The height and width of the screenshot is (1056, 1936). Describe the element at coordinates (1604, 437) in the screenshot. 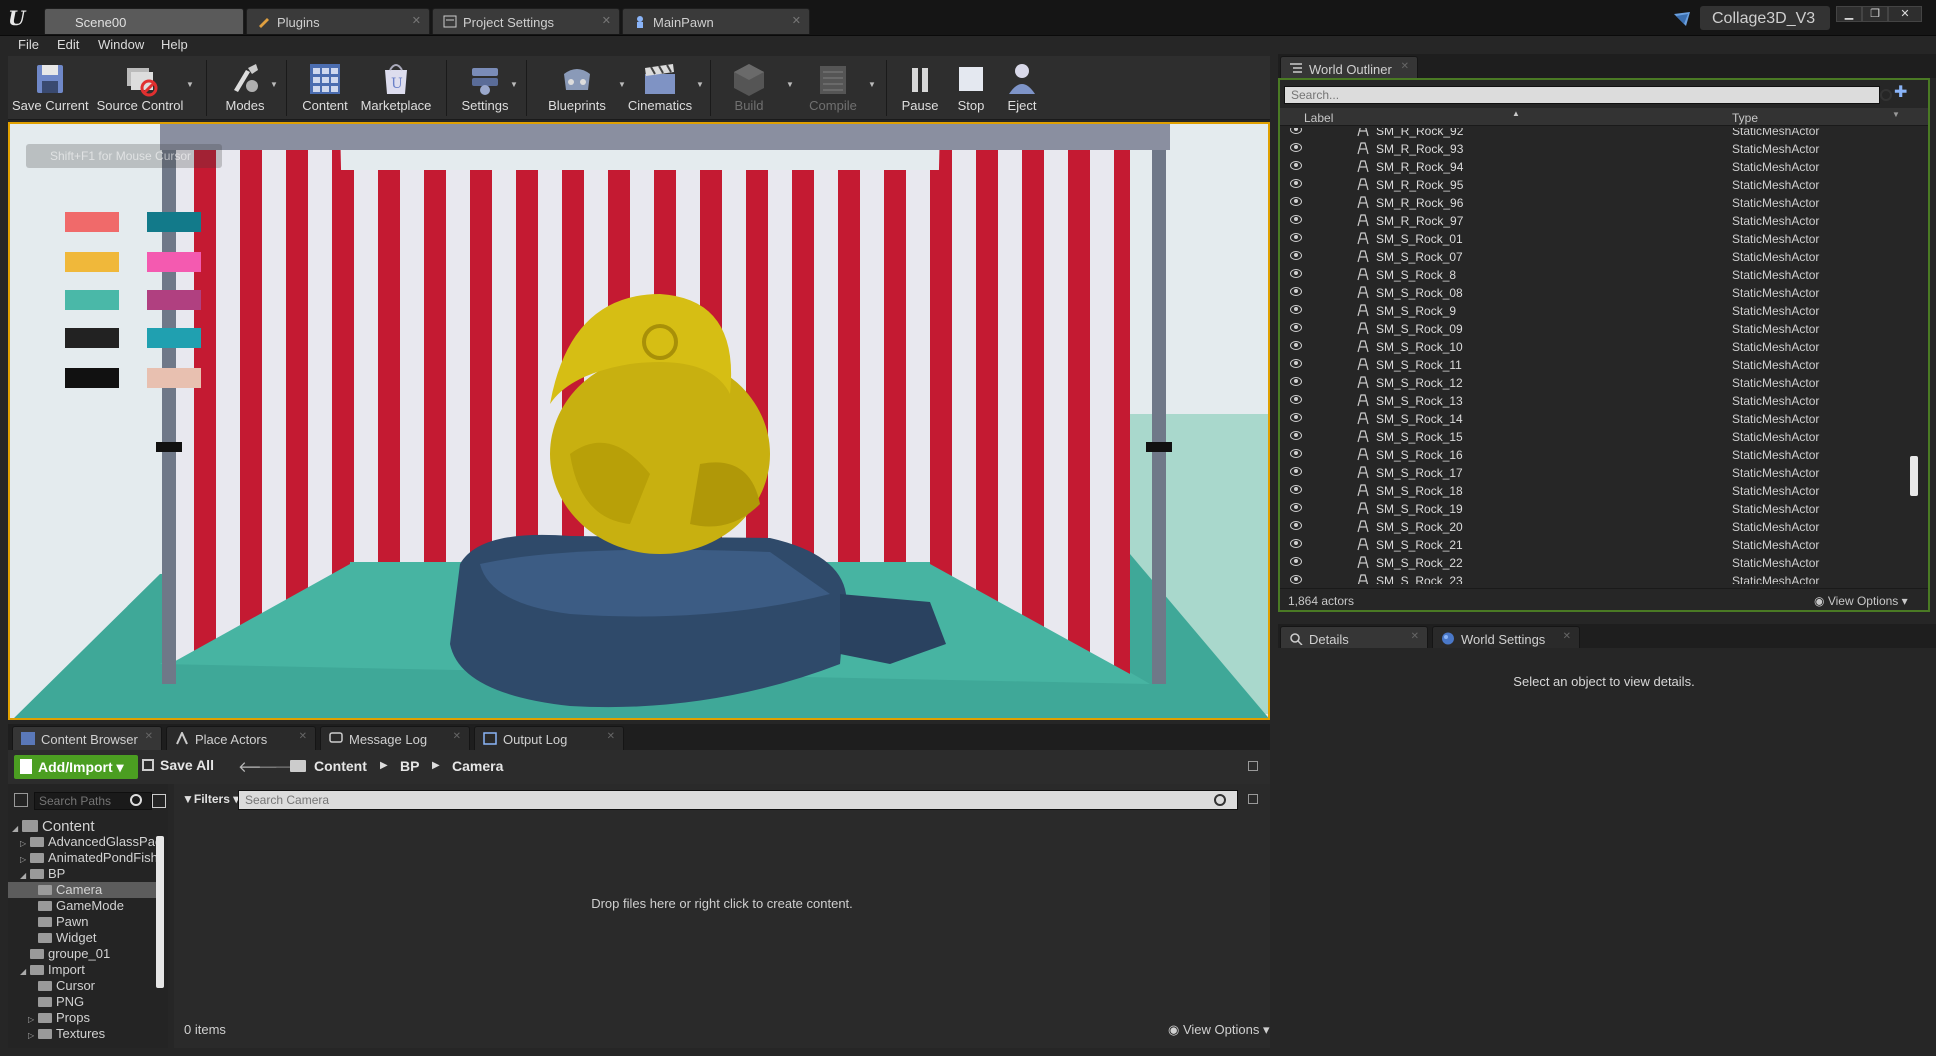

I see `outliner-row: SM_S_Rock_15 StaticMeshActor` at that location.